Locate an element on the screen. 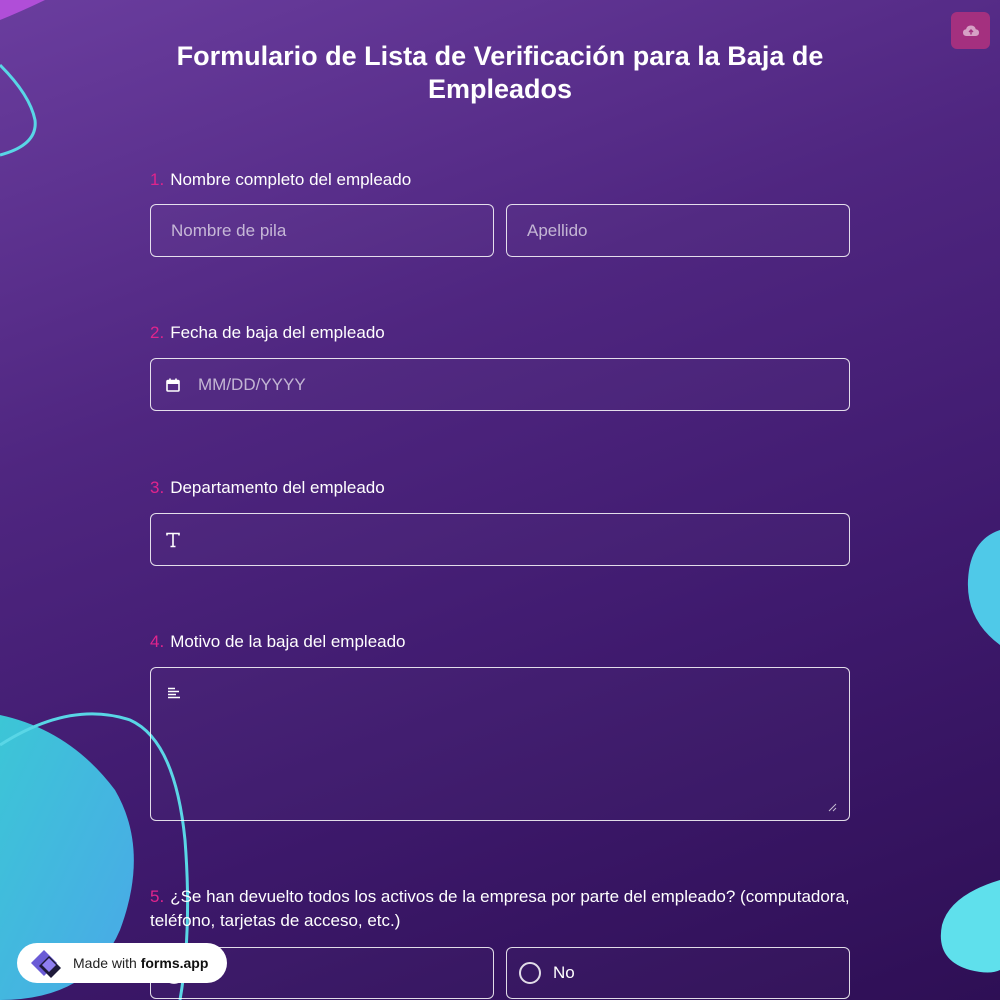 The width and height of the screenshot is (1000, 1000). upload-button is located at coordinates (970, 30).